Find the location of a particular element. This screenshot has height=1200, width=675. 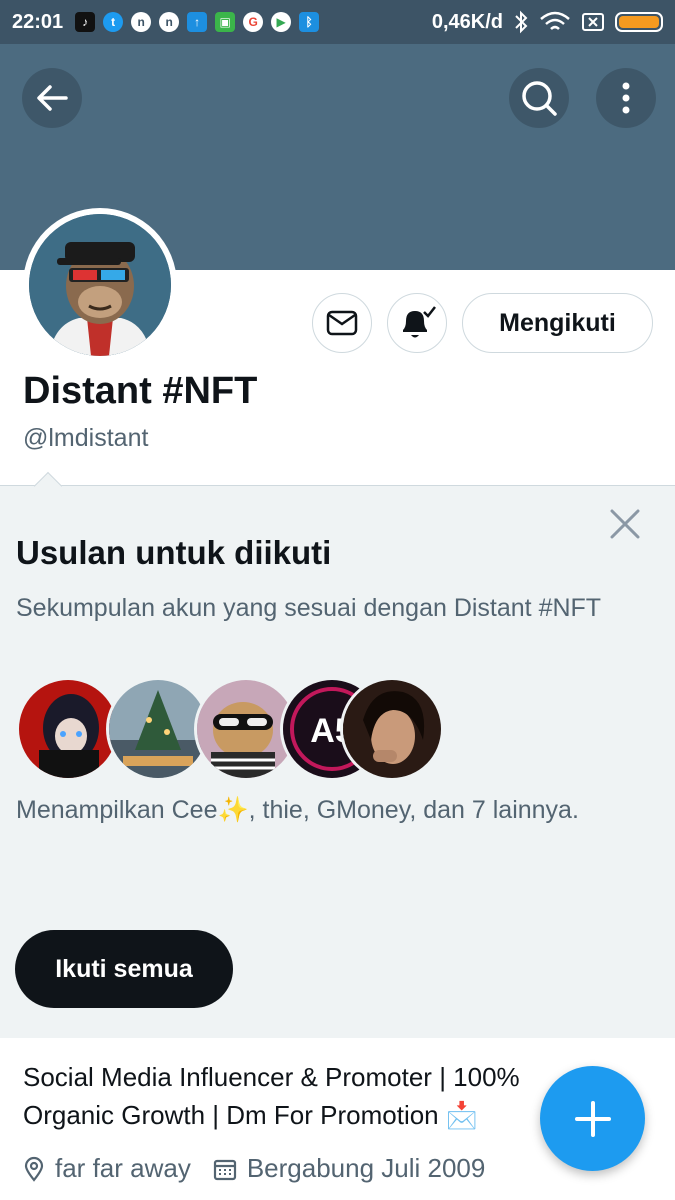

twitter-icon: t is located at coordinates (113, 22).